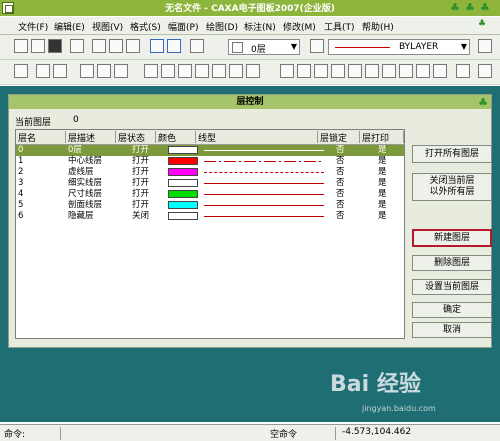  Describe the element at coordinates (482, 24) in the screenshot. I see `mdi-clover-icon: ♣` at that location.